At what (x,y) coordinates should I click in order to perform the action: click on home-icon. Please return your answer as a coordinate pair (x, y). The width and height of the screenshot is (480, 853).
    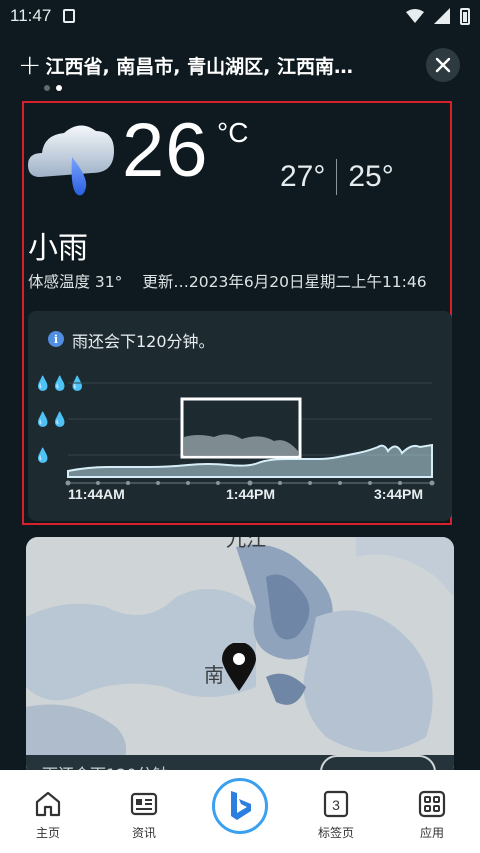
    Looking at the image, I should click on (48, 804).